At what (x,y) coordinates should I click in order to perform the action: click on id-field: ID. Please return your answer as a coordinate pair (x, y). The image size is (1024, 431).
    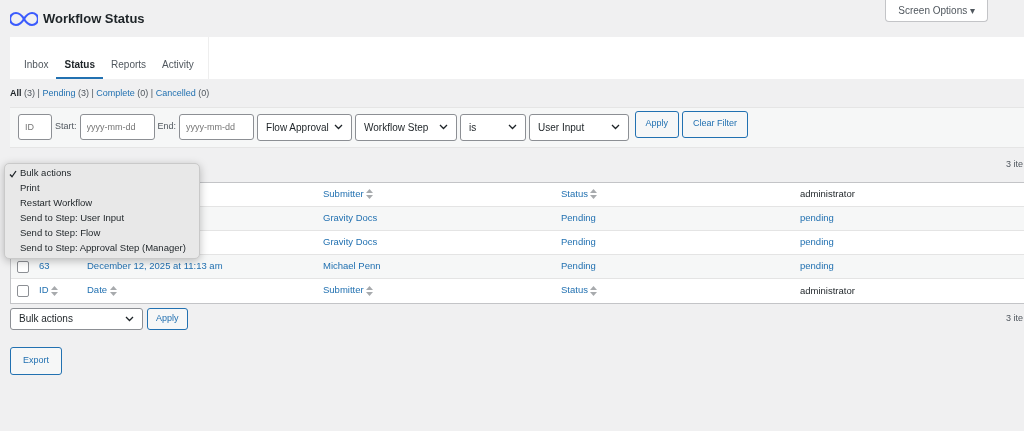
    Looking at the image, I should click on (35, 127).